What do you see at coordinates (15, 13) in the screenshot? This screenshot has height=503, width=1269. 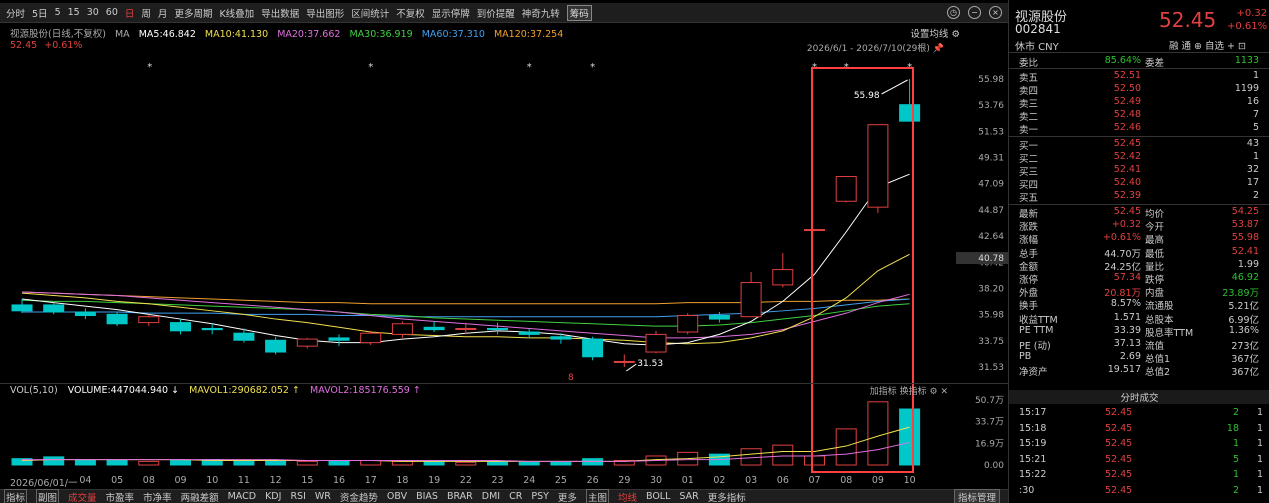 I see `toolbar-item-0: 分时` at bounding box center [15, 13].